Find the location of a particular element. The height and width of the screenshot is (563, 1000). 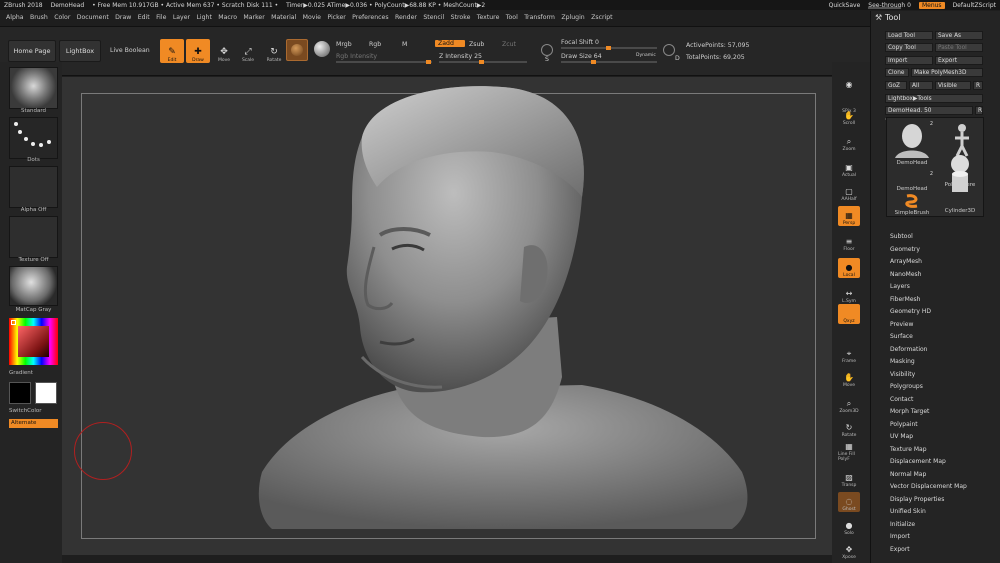

lightbox-button: LightBox is located at coordinates (80, 51).